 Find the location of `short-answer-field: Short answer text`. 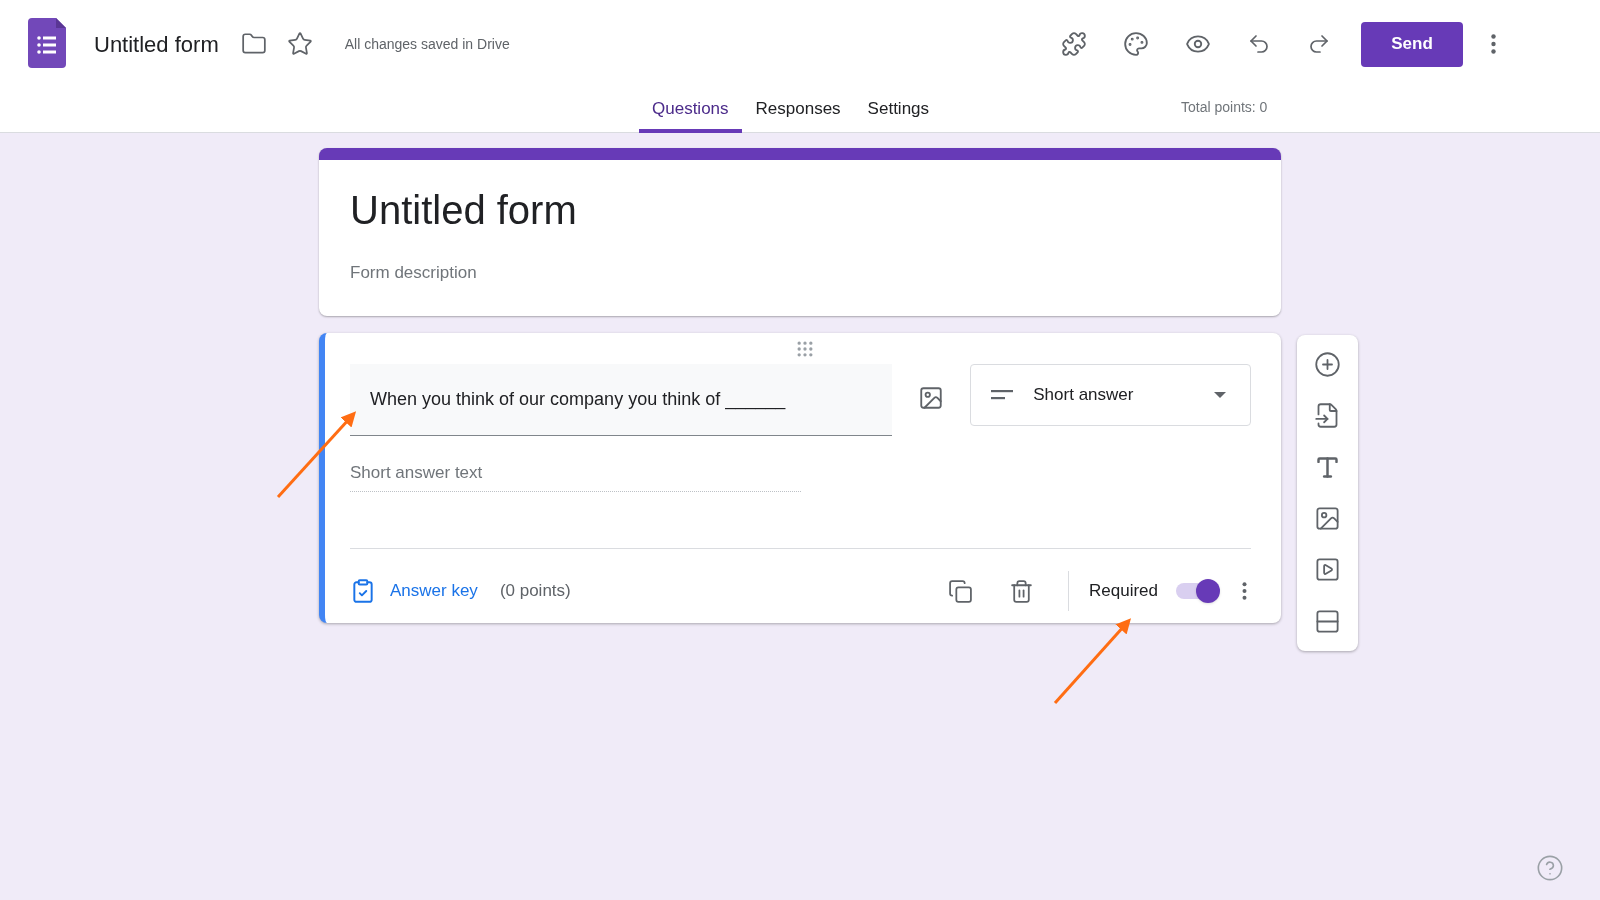

short-answer-field: Short answer text is located at coordinates (575, 475).